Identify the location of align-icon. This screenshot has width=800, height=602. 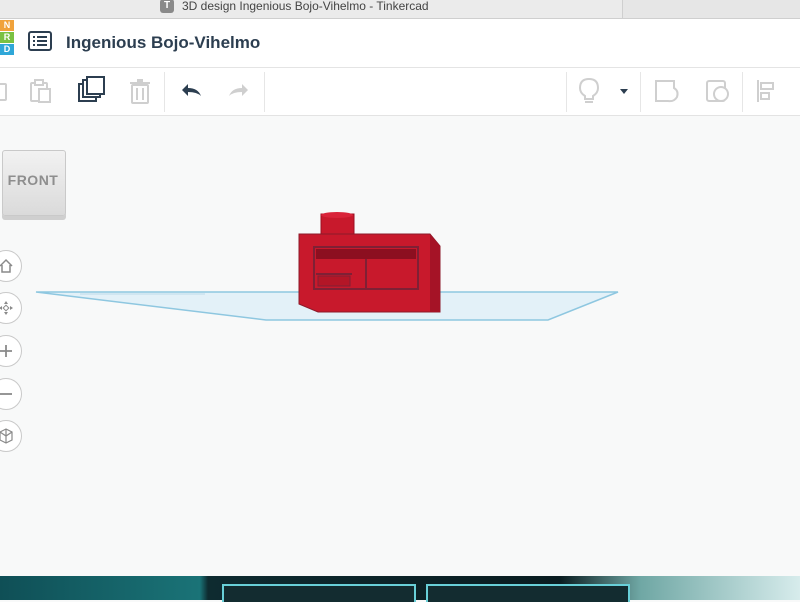
(765, 91).